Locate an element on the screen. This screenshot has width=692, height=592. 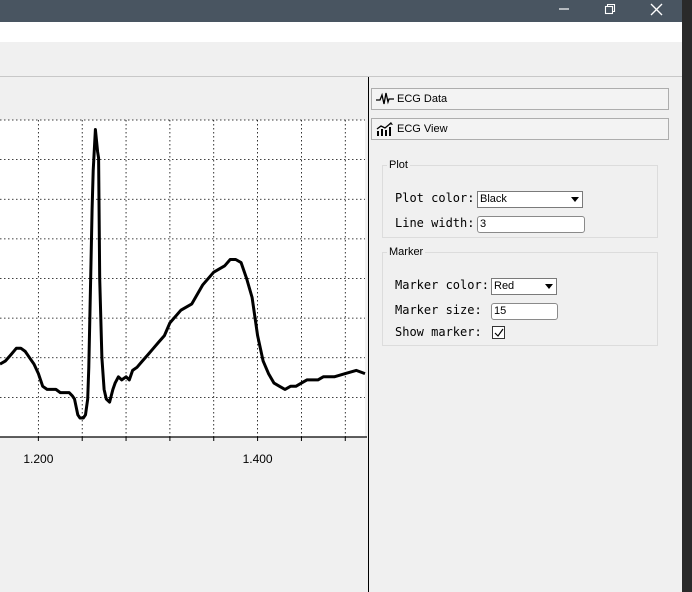
marker-color-select: Red is located at coordinates (524, 286).